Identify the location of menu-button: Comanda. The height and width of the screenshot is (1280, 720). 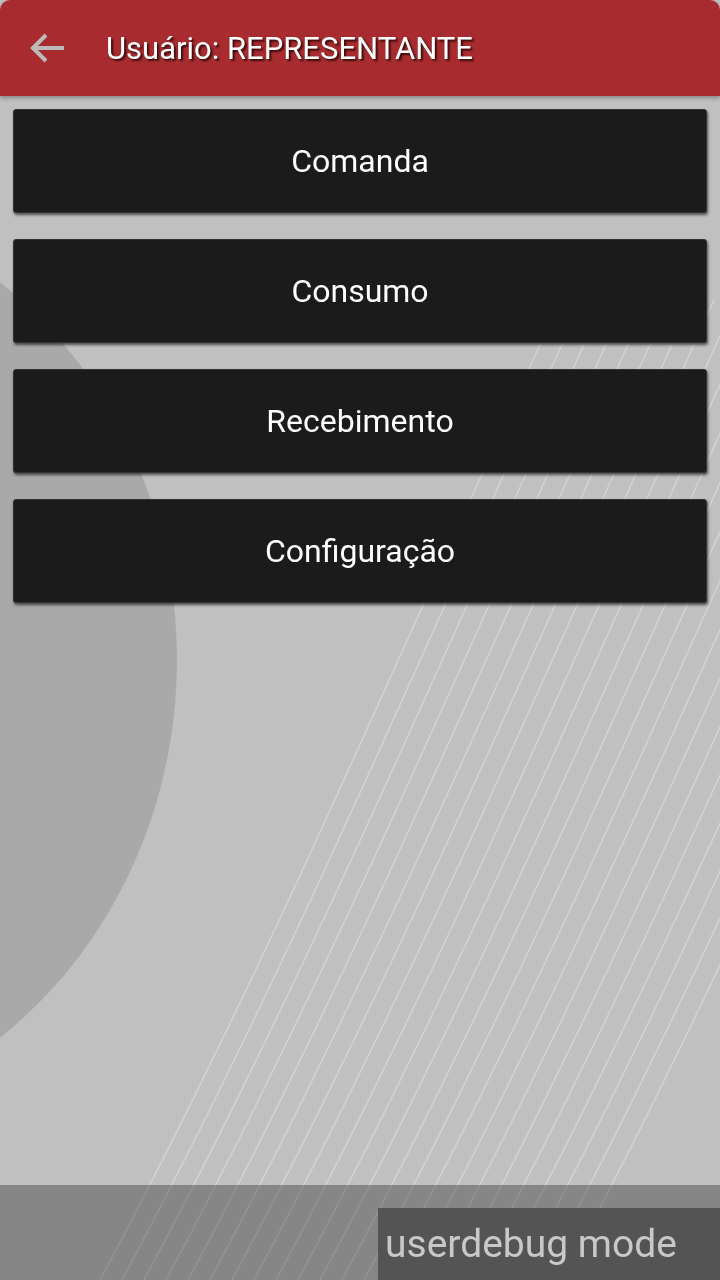
(360, 161).